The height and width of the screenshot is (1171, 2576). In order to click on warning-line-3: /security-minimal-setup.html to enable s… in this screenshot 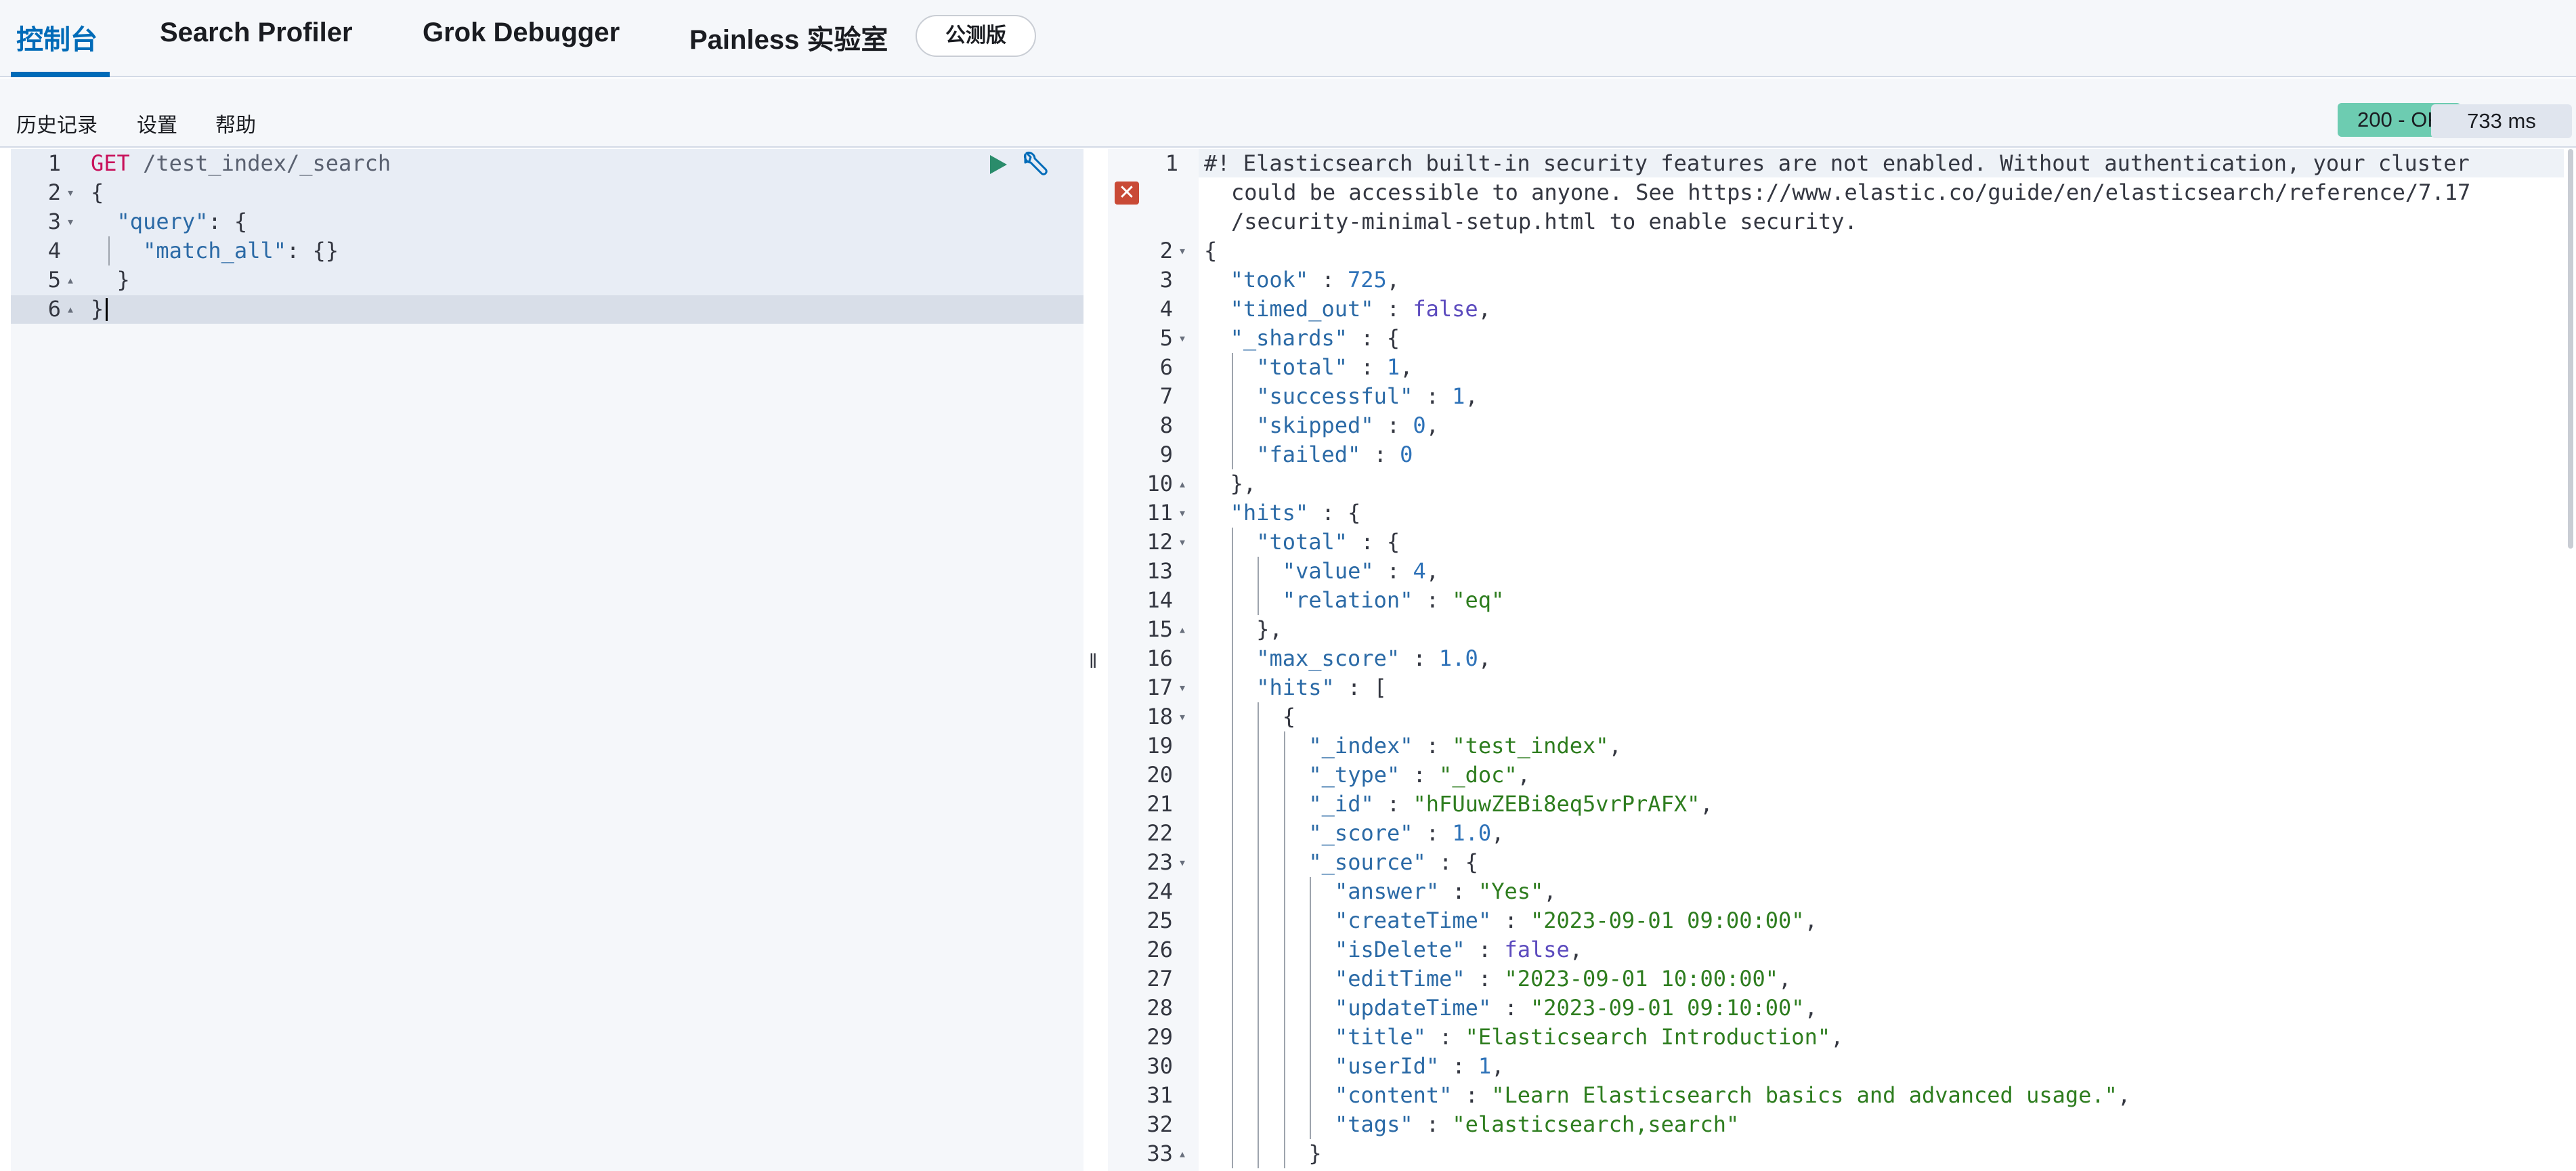, I will do `click(1544, 221)`.